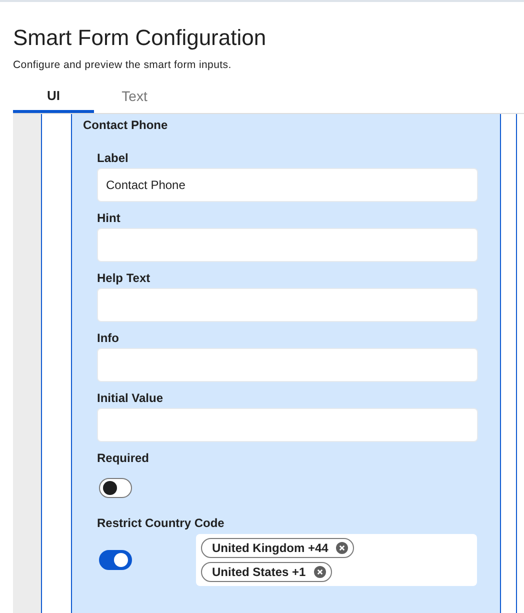 The image size is (524, 613). What do you see at coordinates (336, 560) in the screenshot?
I see `chip-input-field: United Kingdom +44 United States +1` at bounding box center [336, 560].